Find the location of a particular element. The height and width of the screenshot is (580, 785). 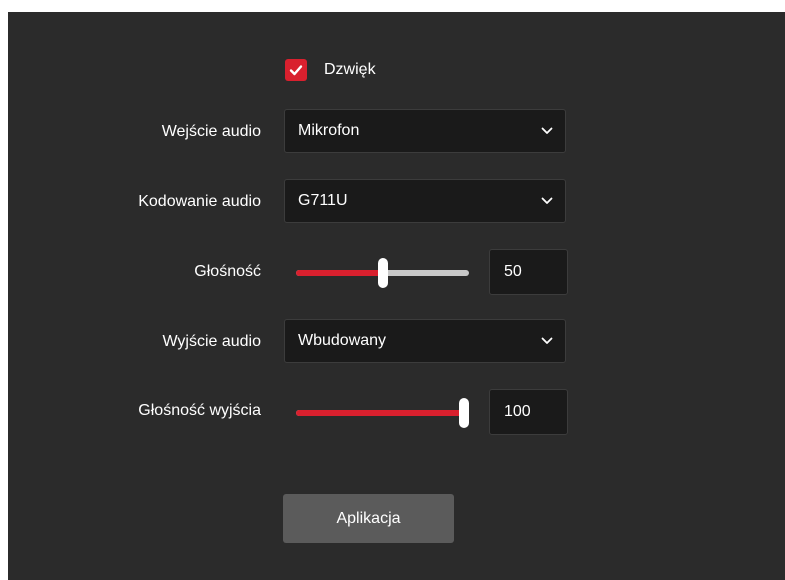

volume-slider-thumb is located at coordinates (383, 273).